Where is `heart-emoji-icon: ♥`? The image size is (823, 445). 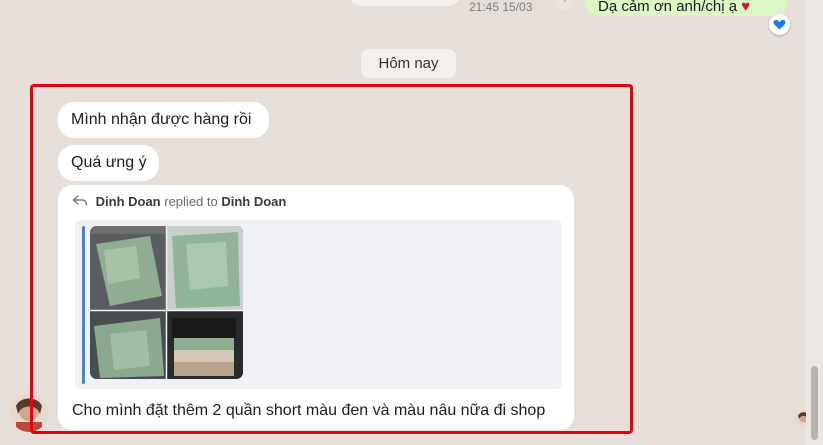
heart-emoji-icon: ♥ is located at coordinates (746, 7).